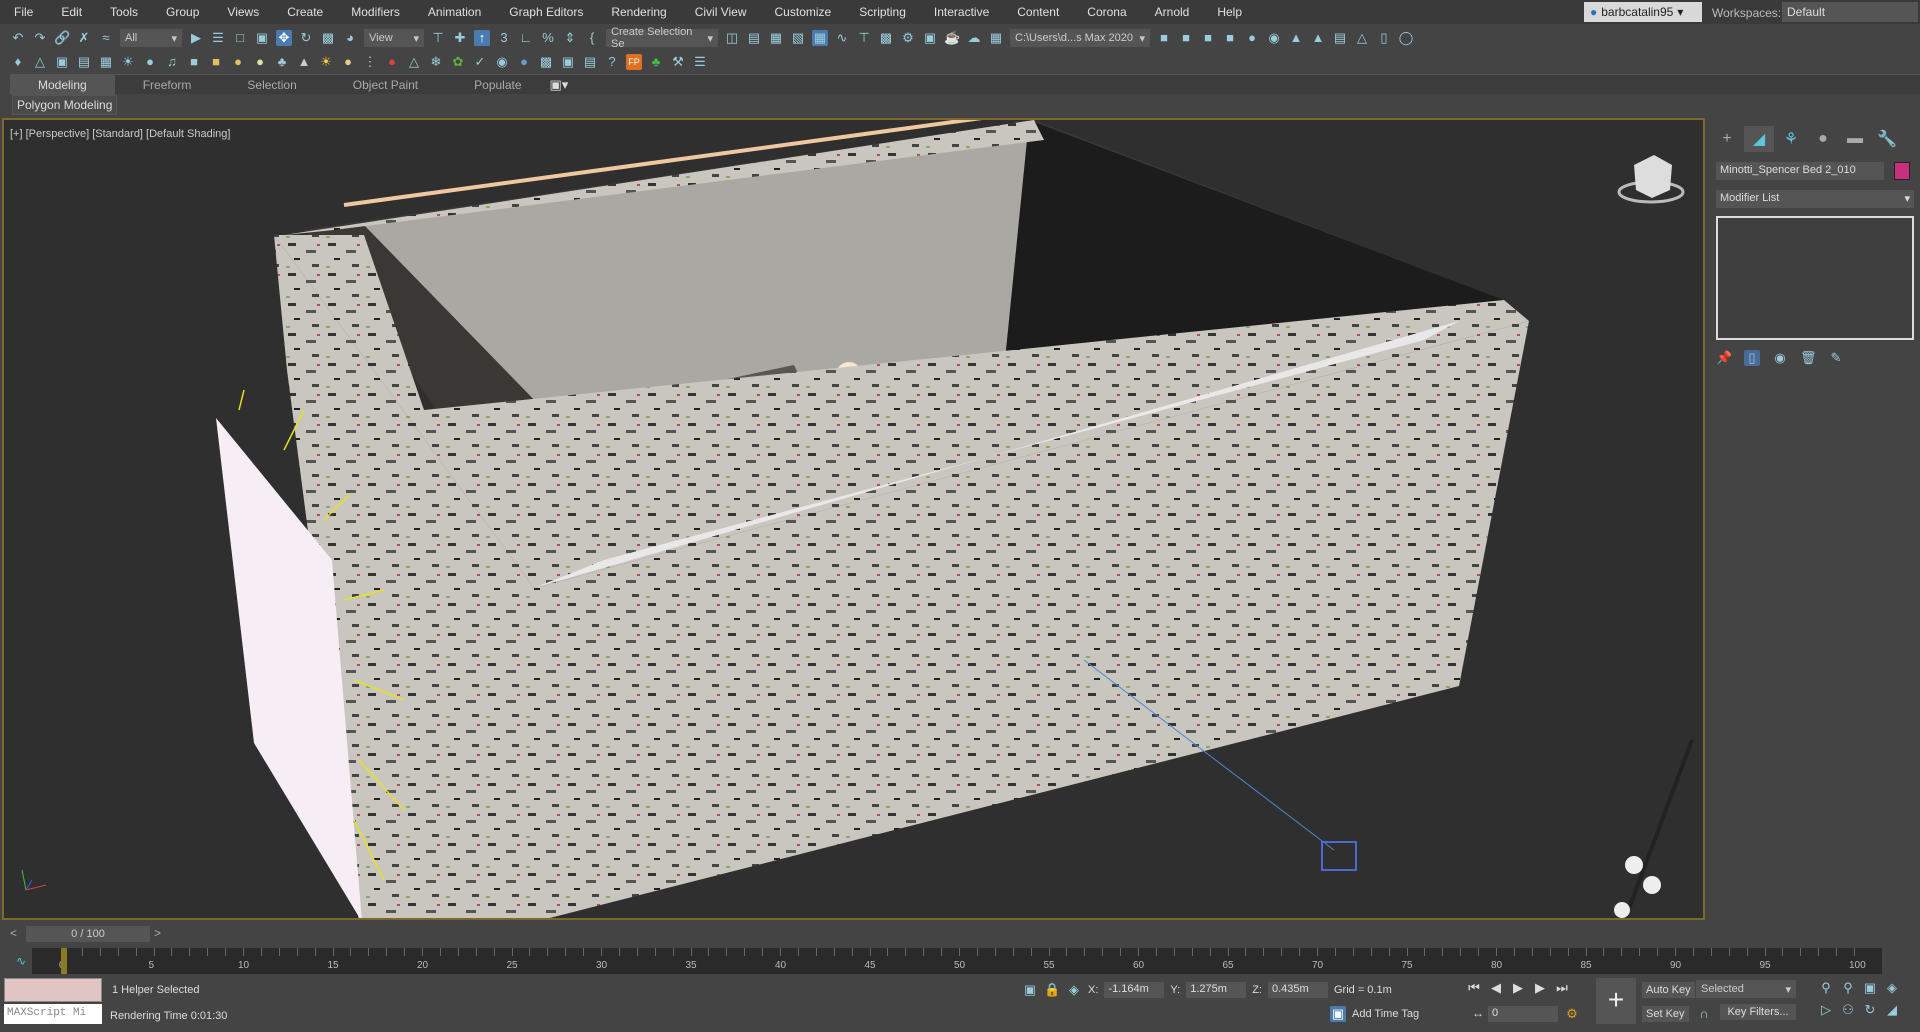 This screenshot has width=1920, height=1032. Describe the element at coordinates (262, 38) in the screenshot. I see `window-crossing-icon: ▣` at that location.